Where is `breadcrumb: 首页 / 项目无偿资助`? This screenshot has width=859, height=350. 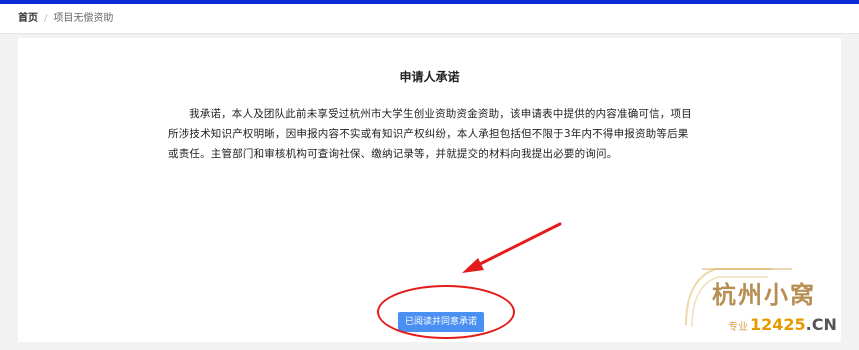 breadcrumb: 首页 / 项目无偿资助 is located at coordinates (429, 19).